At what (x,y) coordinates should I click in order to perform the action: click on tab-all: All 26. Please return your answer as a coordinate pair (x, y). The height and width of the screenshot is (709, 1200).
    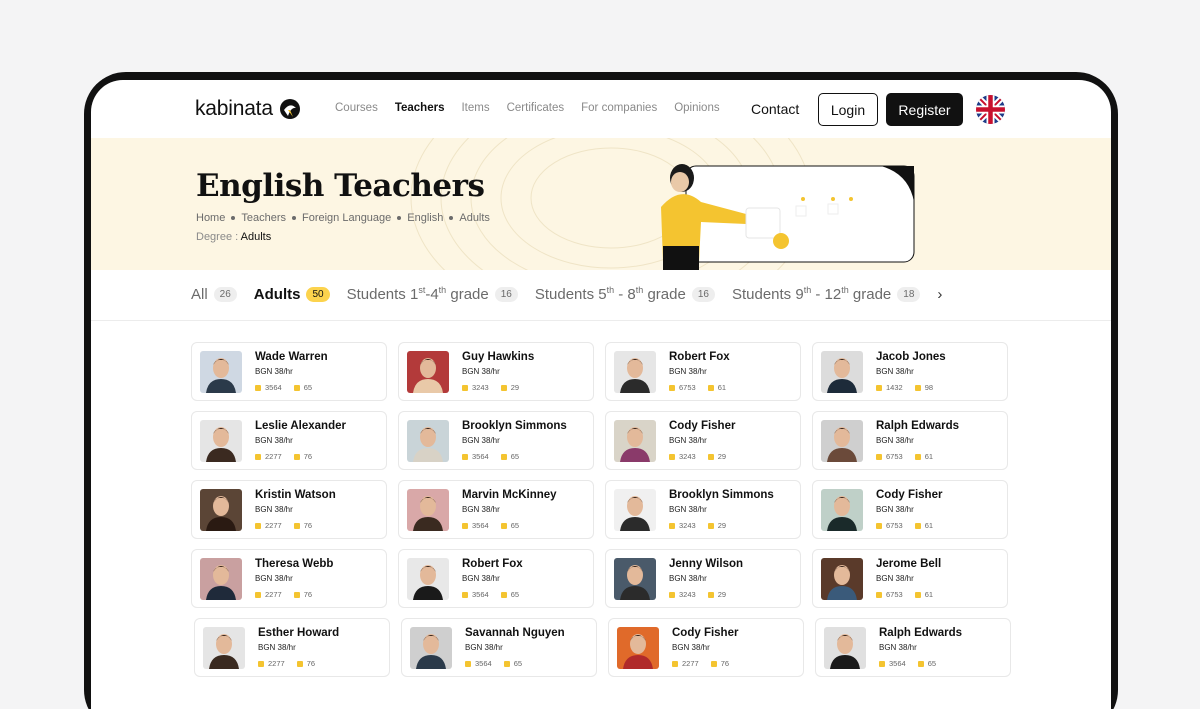
    Looking at the image, I should click on (214, 294).